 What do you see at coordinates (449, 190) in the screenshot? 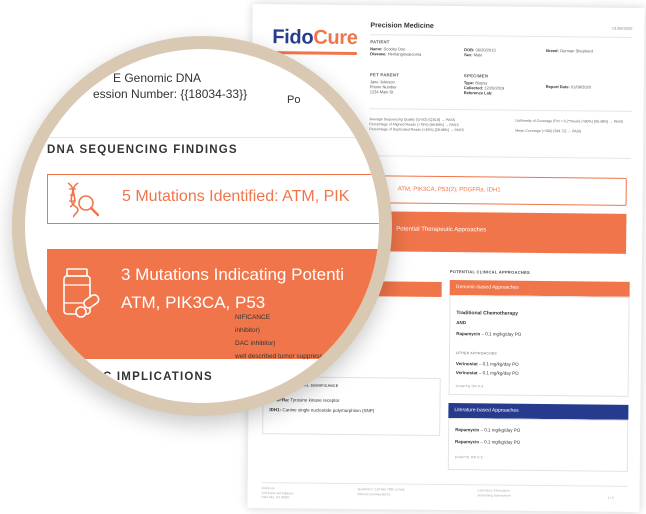
I see `mutations-list: ATM, PIK3CA, P53(2), PDGFRa, IDH1` at bounding box center [449, 190].